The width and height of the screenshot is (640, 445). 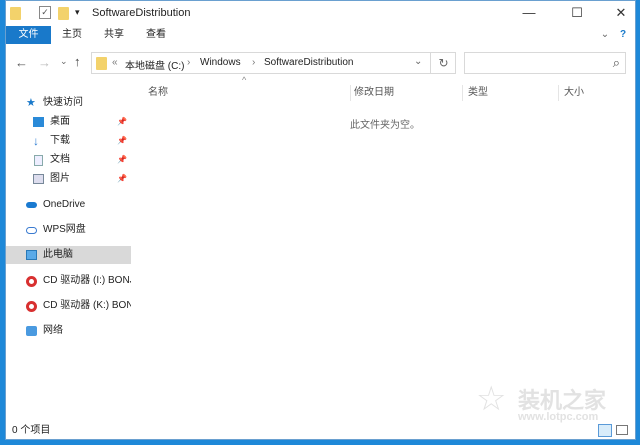 I want to click on details-view-button, so click(x=605, y=430).